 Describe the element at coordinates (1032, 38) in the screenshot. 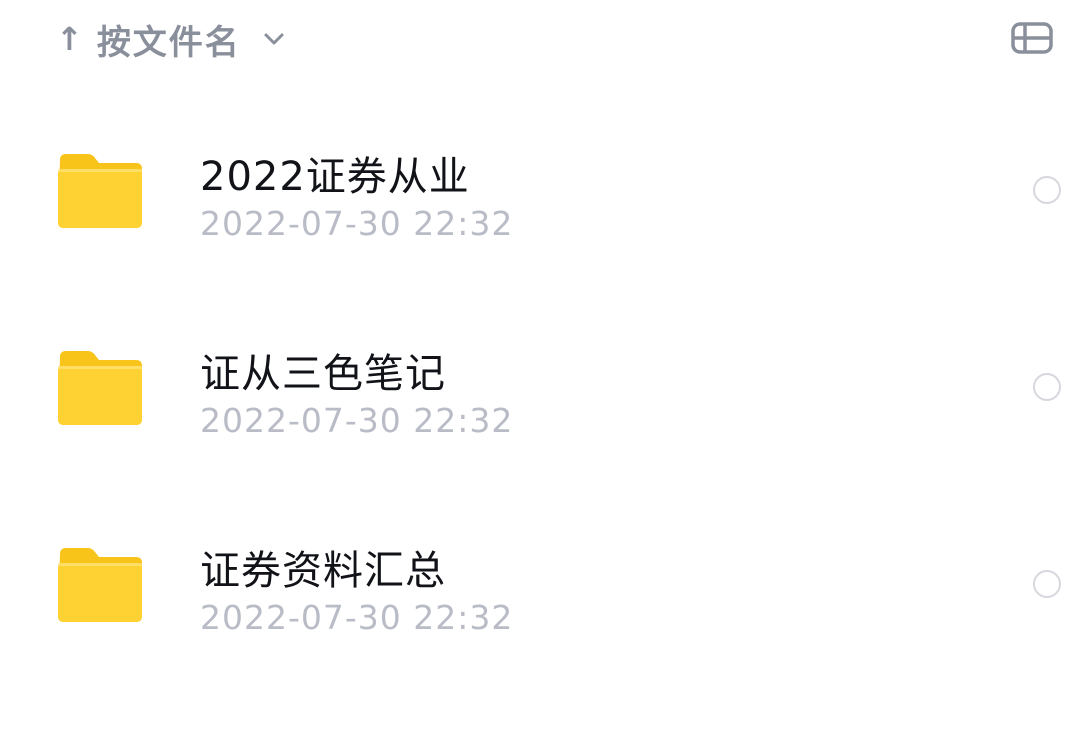

I see `view-toggle-icon` at that location.